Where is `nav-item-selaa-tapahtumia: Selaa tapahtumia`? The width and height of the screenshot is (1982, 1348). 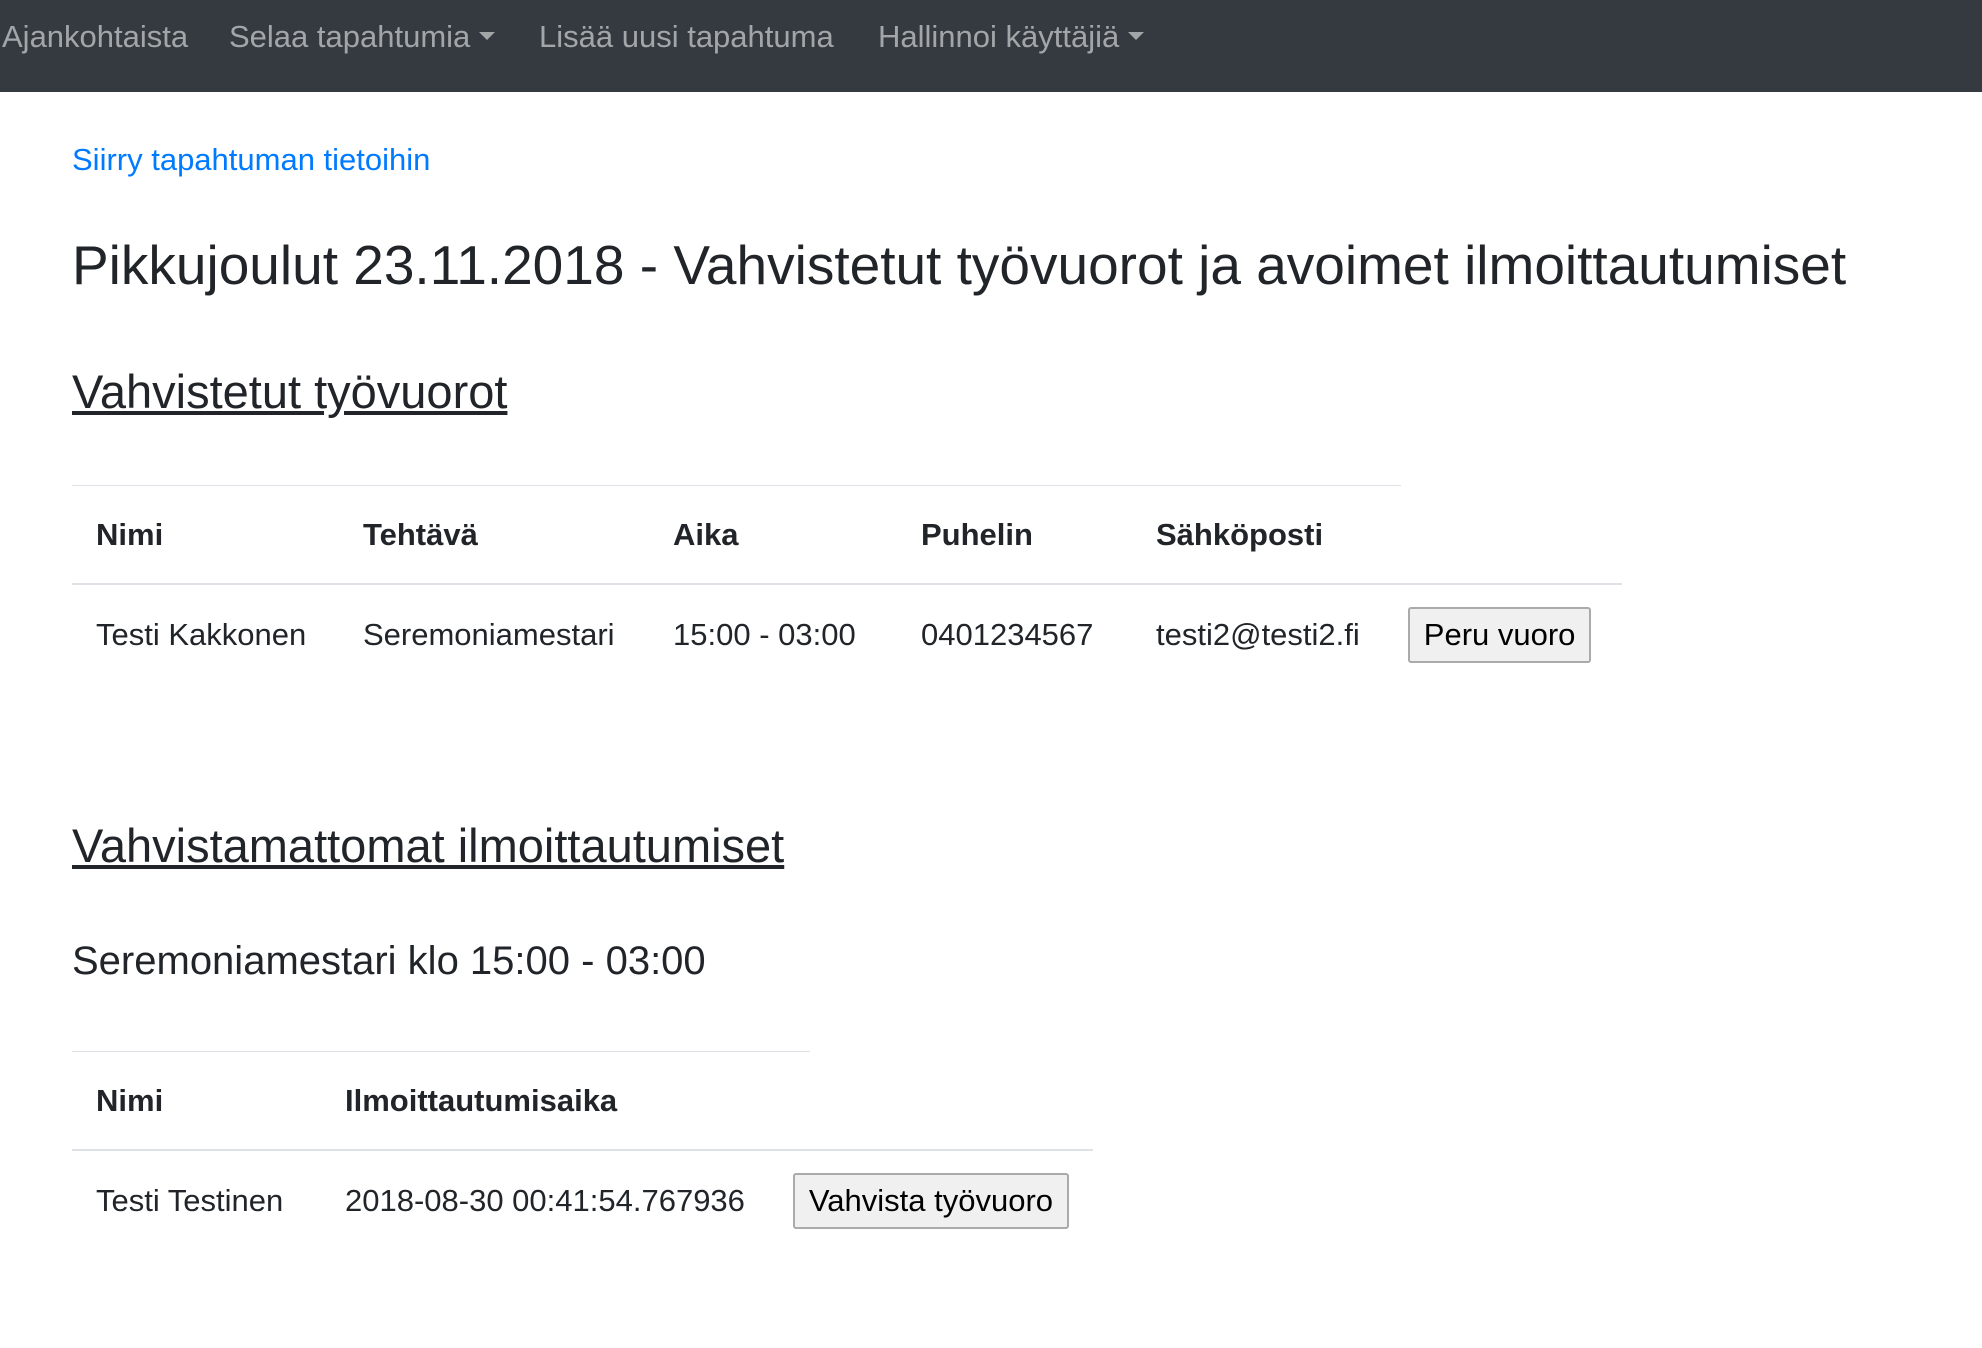
nav-item-selaa-tapahtumia: Selaa tapahtumia is located at coordinates (362, 37).